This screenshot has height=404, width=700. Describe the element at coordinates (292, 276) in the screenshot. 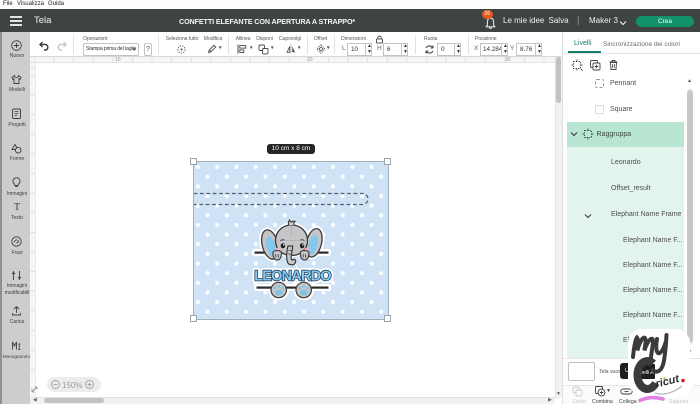

I see `svg-text: LEONARDO` at that location.